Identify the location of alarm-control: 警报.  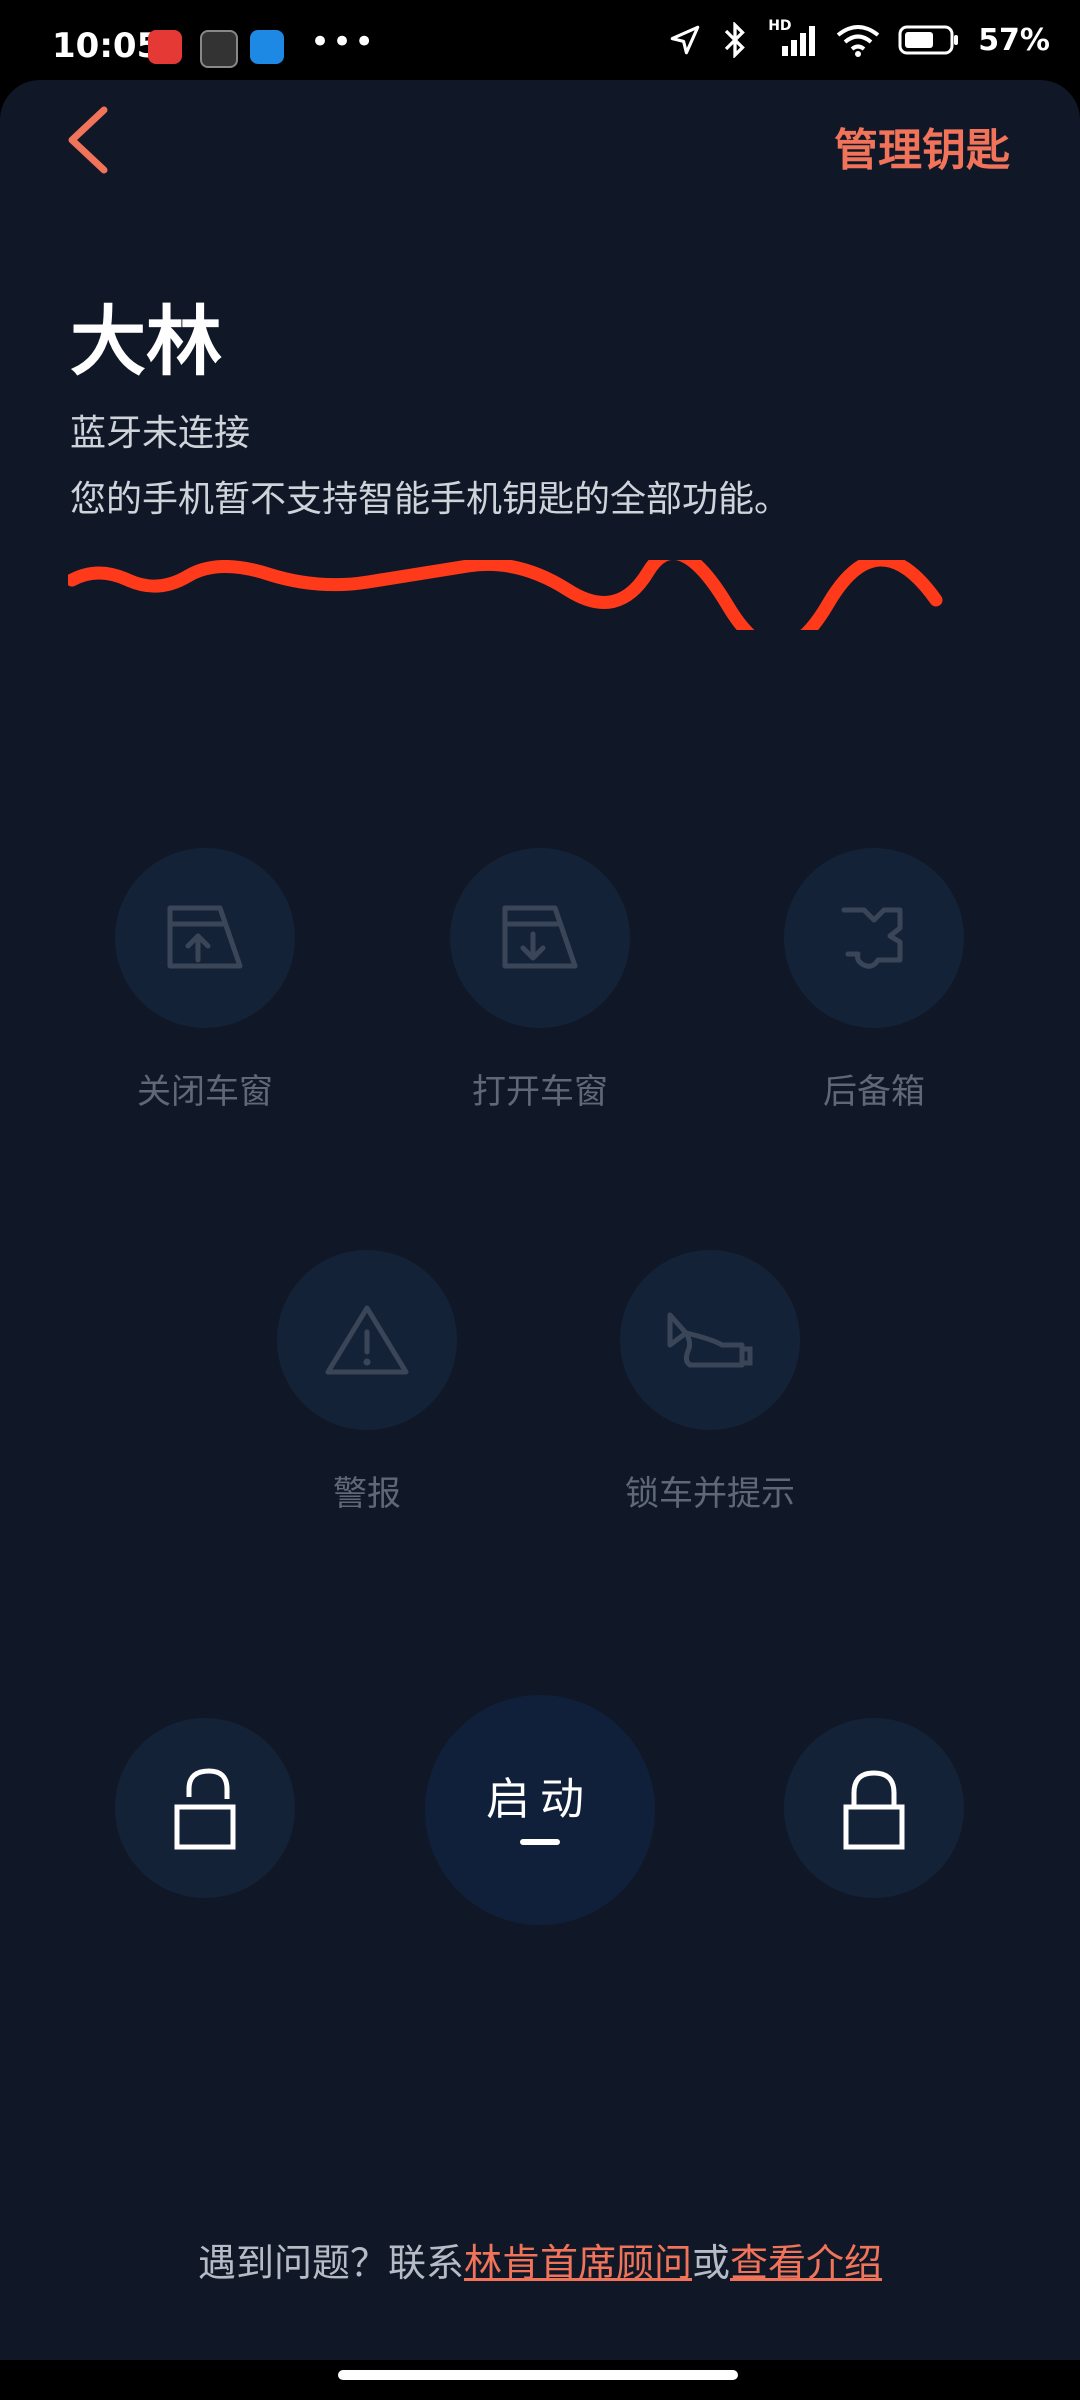
(367, 1382).